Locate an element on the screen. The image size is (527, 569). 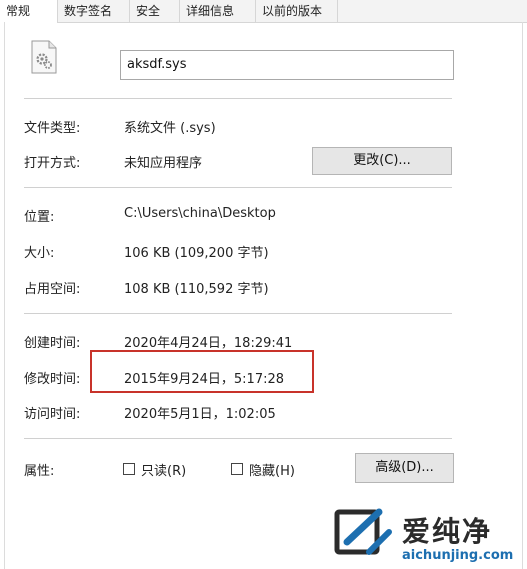
file-name-input: aksdf.sys is located at coordinates (287, 65).